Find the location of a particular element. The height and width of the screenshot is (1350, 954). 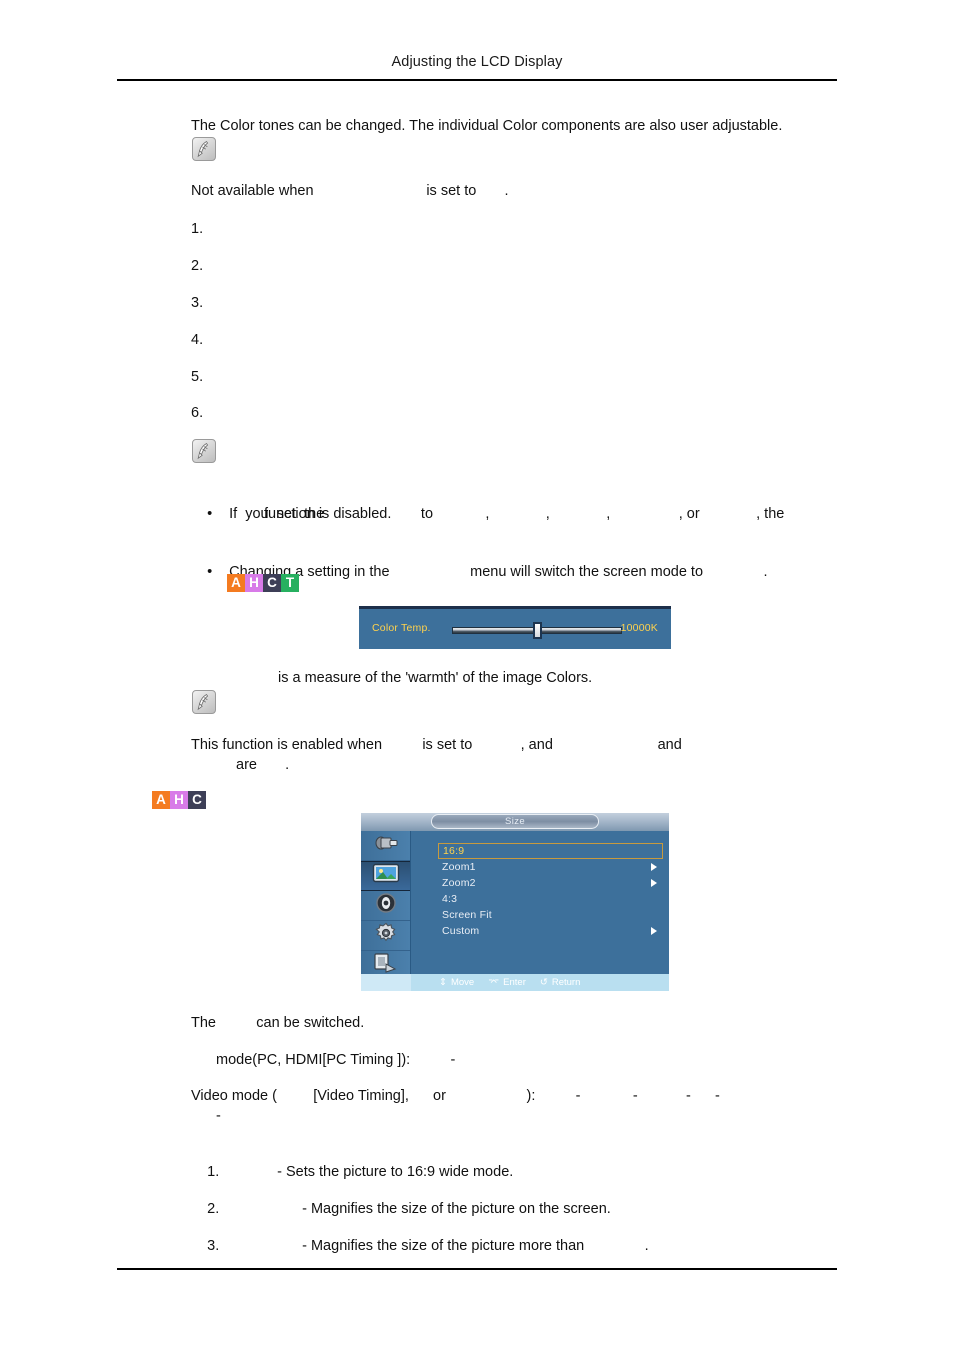

tag-cell-t: T is located at coordinates (290, 583).